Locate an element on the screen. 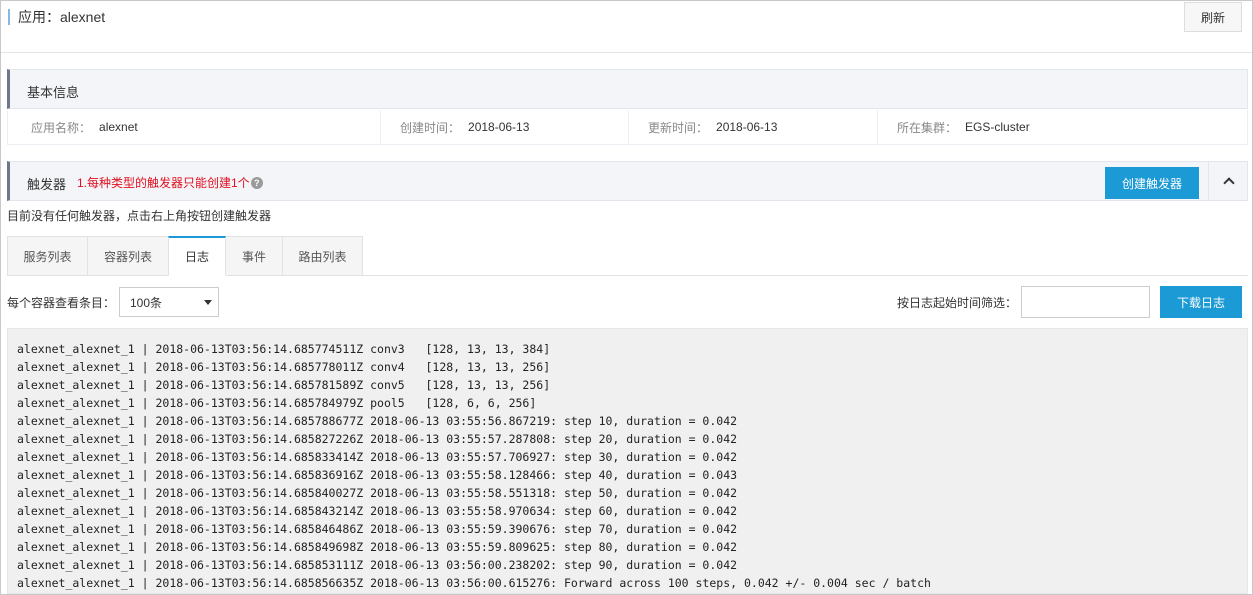 The image size is (1253, 595). info-value: EGS-cluster is located at coordinates (997, 127).